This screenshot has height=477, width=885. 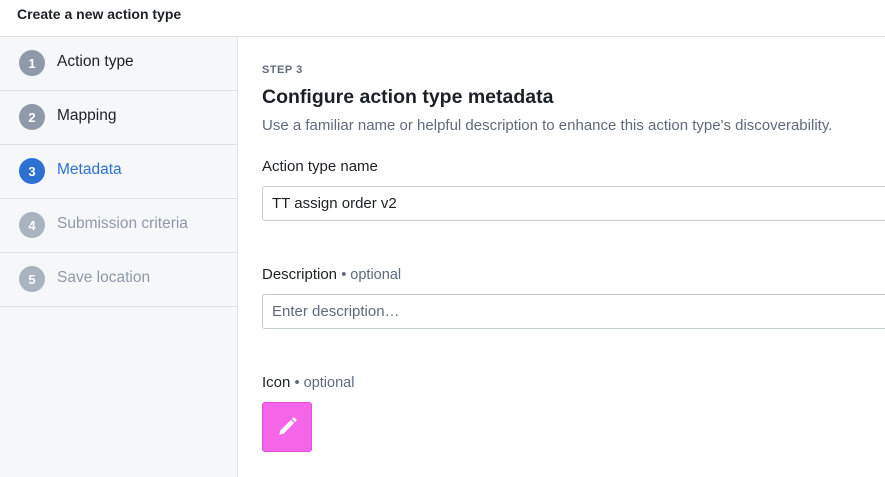 What do you see at coordinates (282, 70) in the screenshot?
I see `step-kicker: STEP 3` at bounding box center [282, 70].